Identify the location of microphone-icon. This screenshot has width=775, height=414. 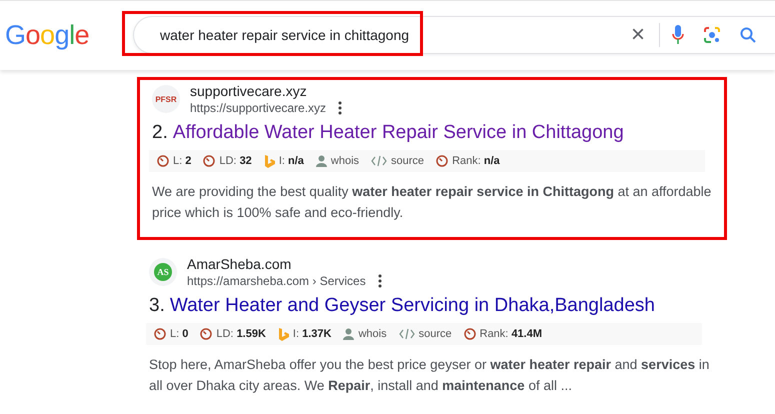
(678, 35).